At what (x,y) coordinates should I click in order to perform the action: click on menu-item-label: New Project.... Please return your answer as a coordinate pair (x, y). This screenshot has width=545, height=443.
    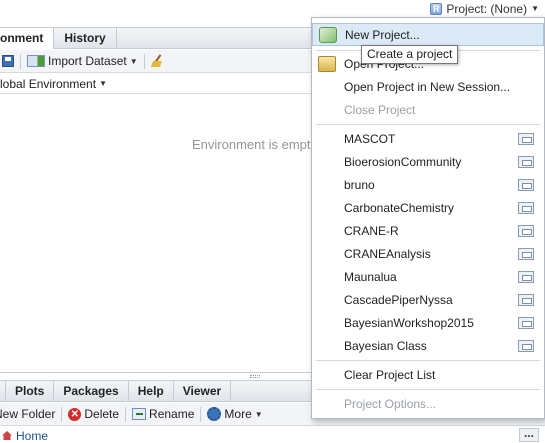
    Looking at the image, I should click on (382, 35).